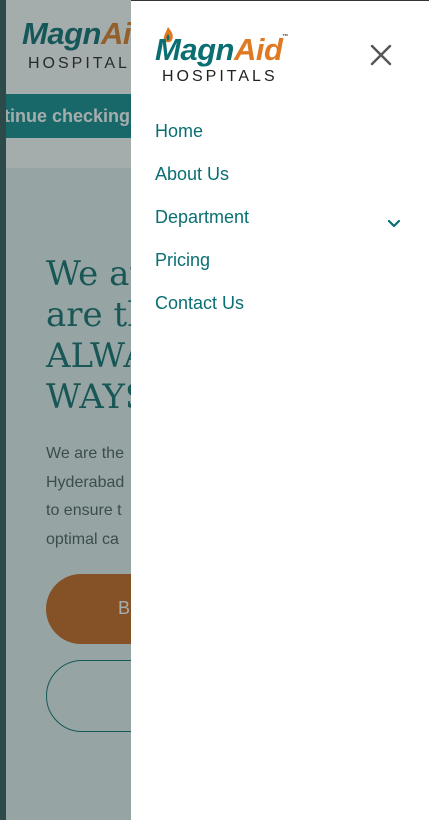  I want to click on drawer-logo-subtitle: HOSPITALS, so click(220, 76).